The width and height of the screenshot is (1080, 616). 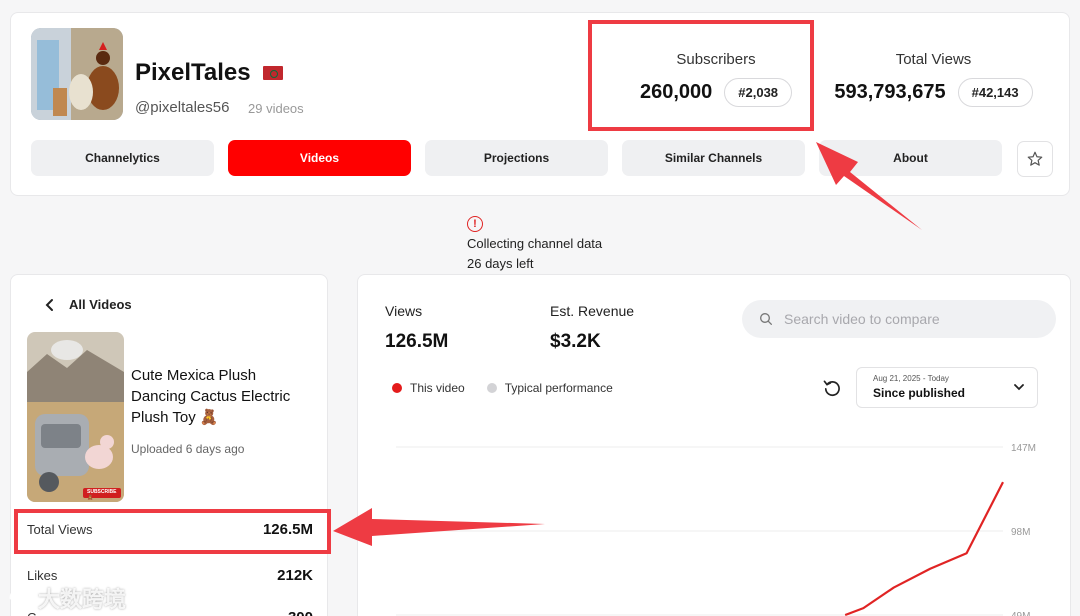 What do you see at coordinates (75, 417) in the screenshot?
I see `video-thumbnail: SUBSCRIBE 🧸` at bounding box center [75, 417].